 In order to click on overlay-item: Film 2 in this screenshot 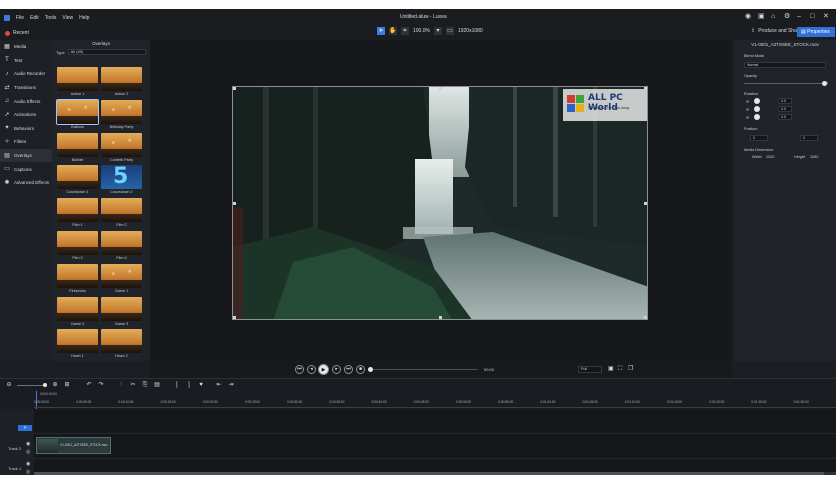, I will do `click(121, 213)`.